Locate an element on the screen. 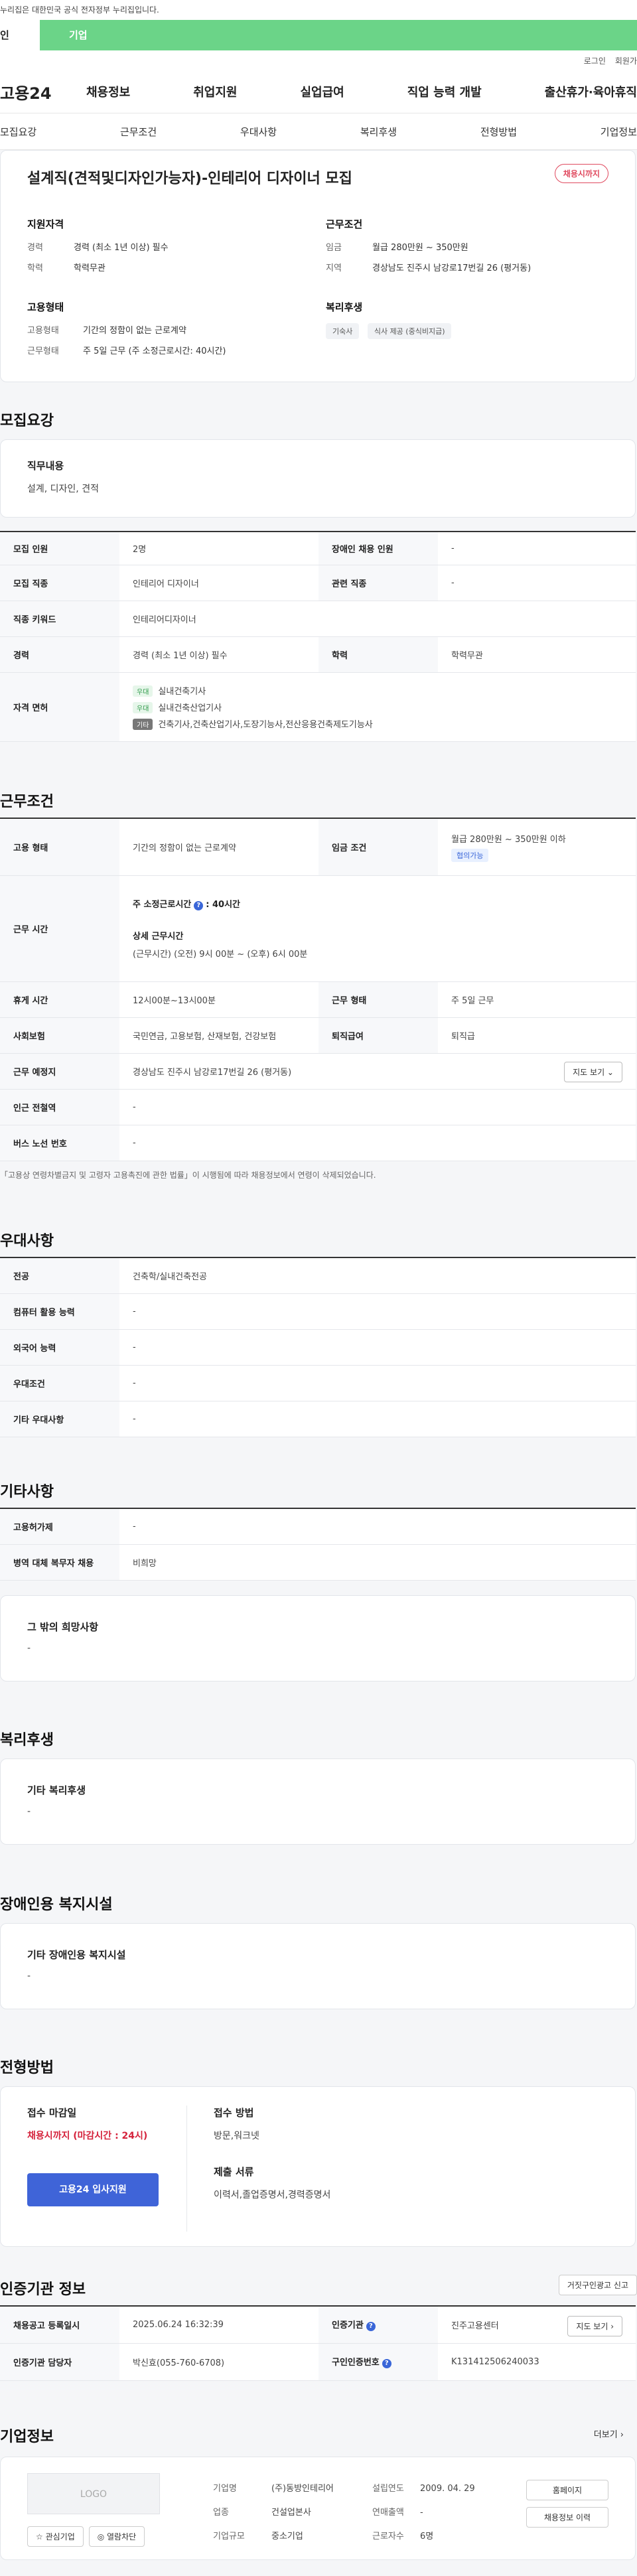 This screenshot has width=637, height=2576. method-value: 방문,워크넷 is located at coordinates (236, 2136).